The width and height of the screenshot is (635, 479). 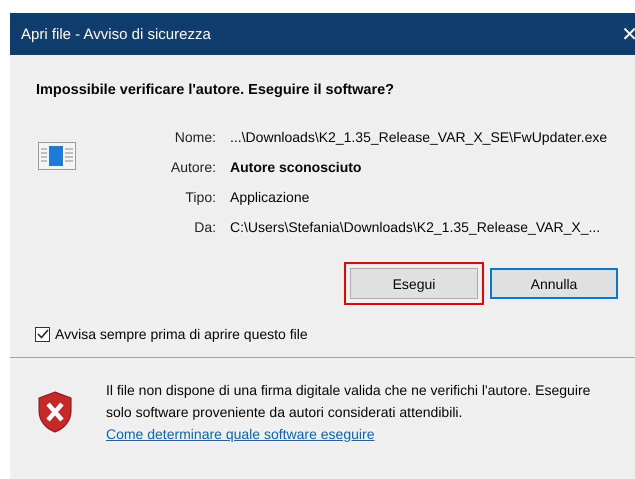 I want to click on application-icon, so click(x=57, y=156).